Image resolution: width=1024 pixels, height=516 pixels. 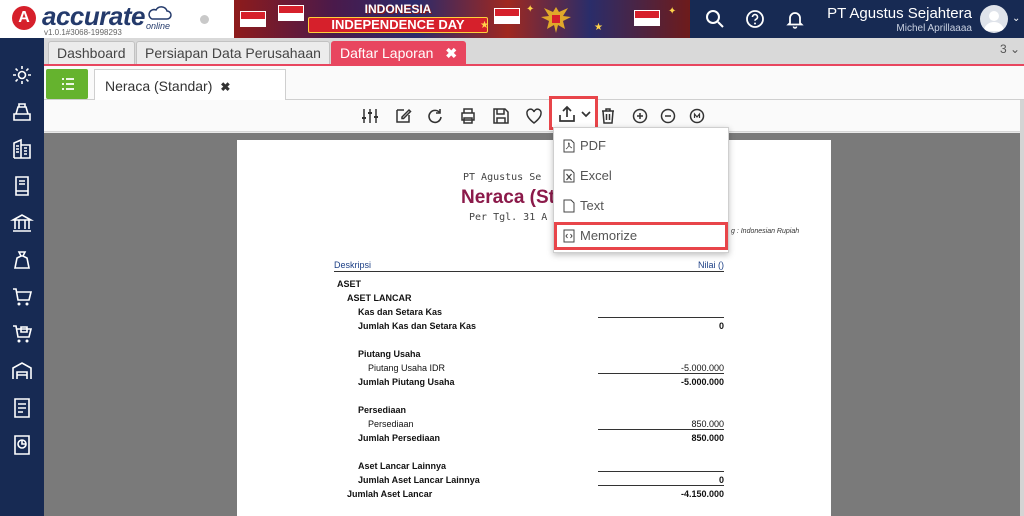 I want to click on tab-label: Neraca (Standar), so click(x=159, y=86).